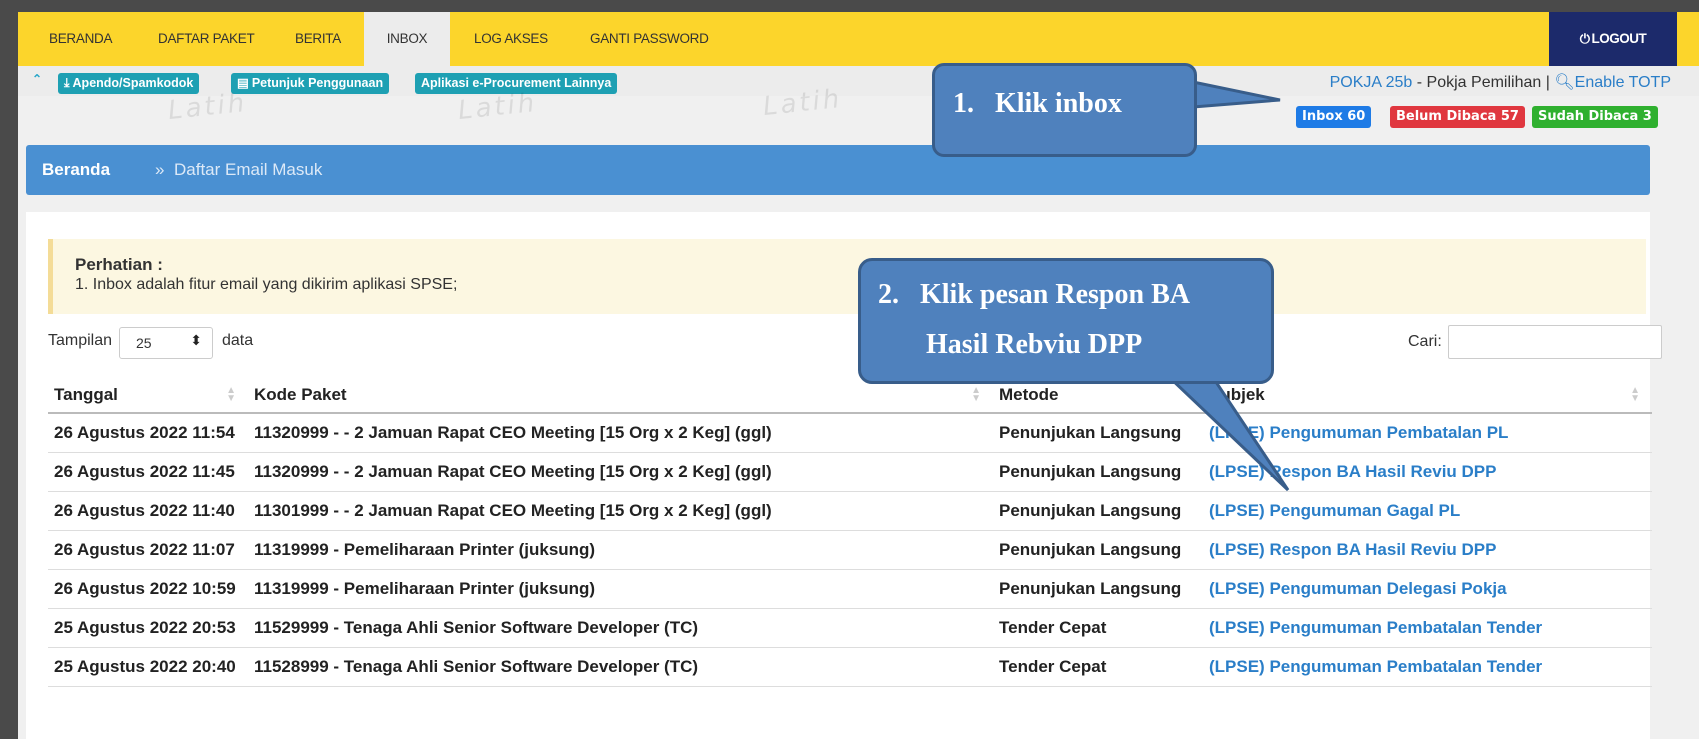 The image size is (1699, 739). What do you see at coordinates (1066, 321) in the screenshot?
I see `callout-two: 2. Klik pesan Respon BA Hasil Rebviu DPP` at bounding box center [1066, 321].